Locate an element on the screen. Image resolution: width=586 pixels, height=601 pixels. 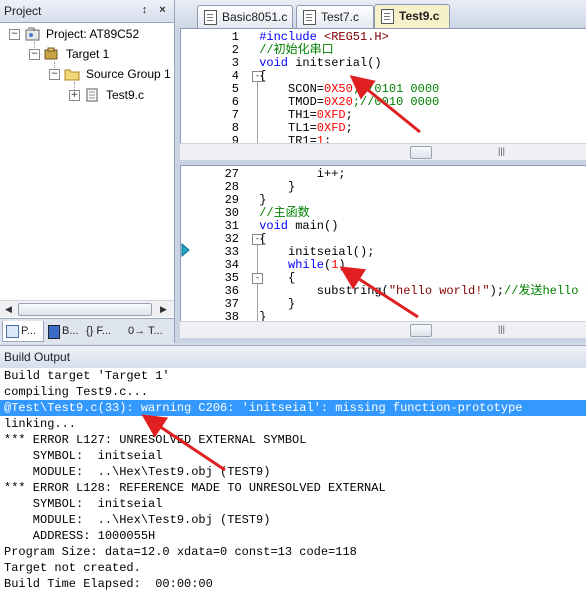
file-label: Test9.c is located at coordinates (125, 95).